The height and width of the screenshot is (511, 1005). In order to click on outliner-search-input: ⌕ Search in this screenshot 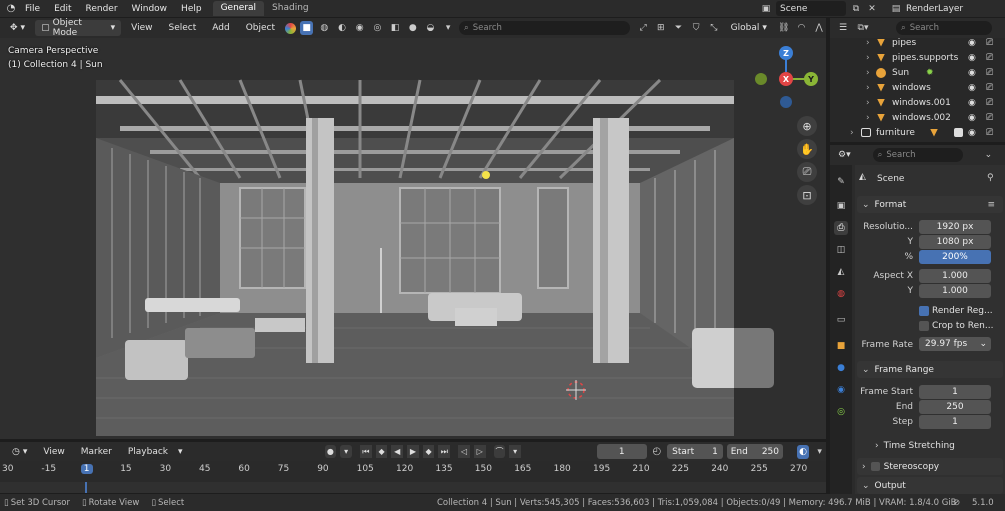, I will do `click(944, 28)`.